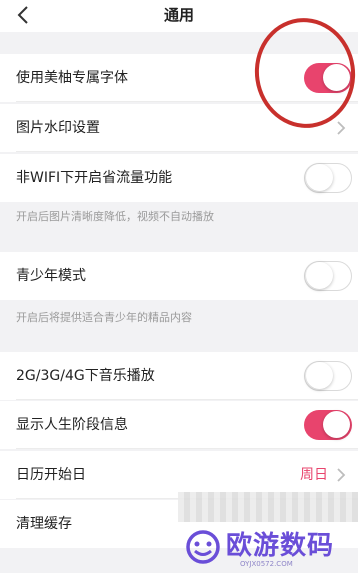 The height and width of the screenshot is (573, 358). Describe the element at coordinates (179, 425) in the screenshot. I see `row-life-stage: 显示人生阶段信息` at that location.